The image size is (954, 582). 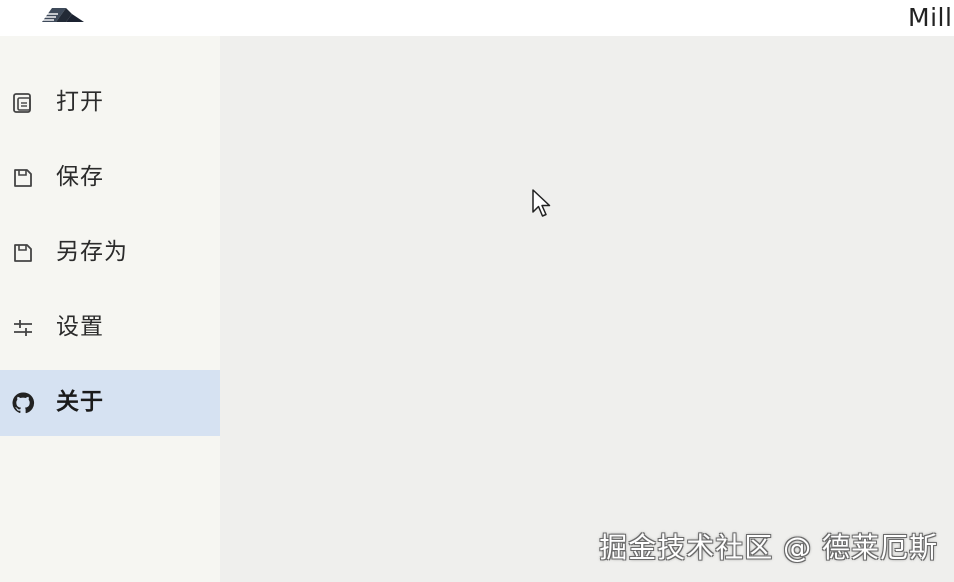 What do you see at coordinates (23, 253) in the screenshot?
I see `save-as-icon` at bounding box center [23, 253].